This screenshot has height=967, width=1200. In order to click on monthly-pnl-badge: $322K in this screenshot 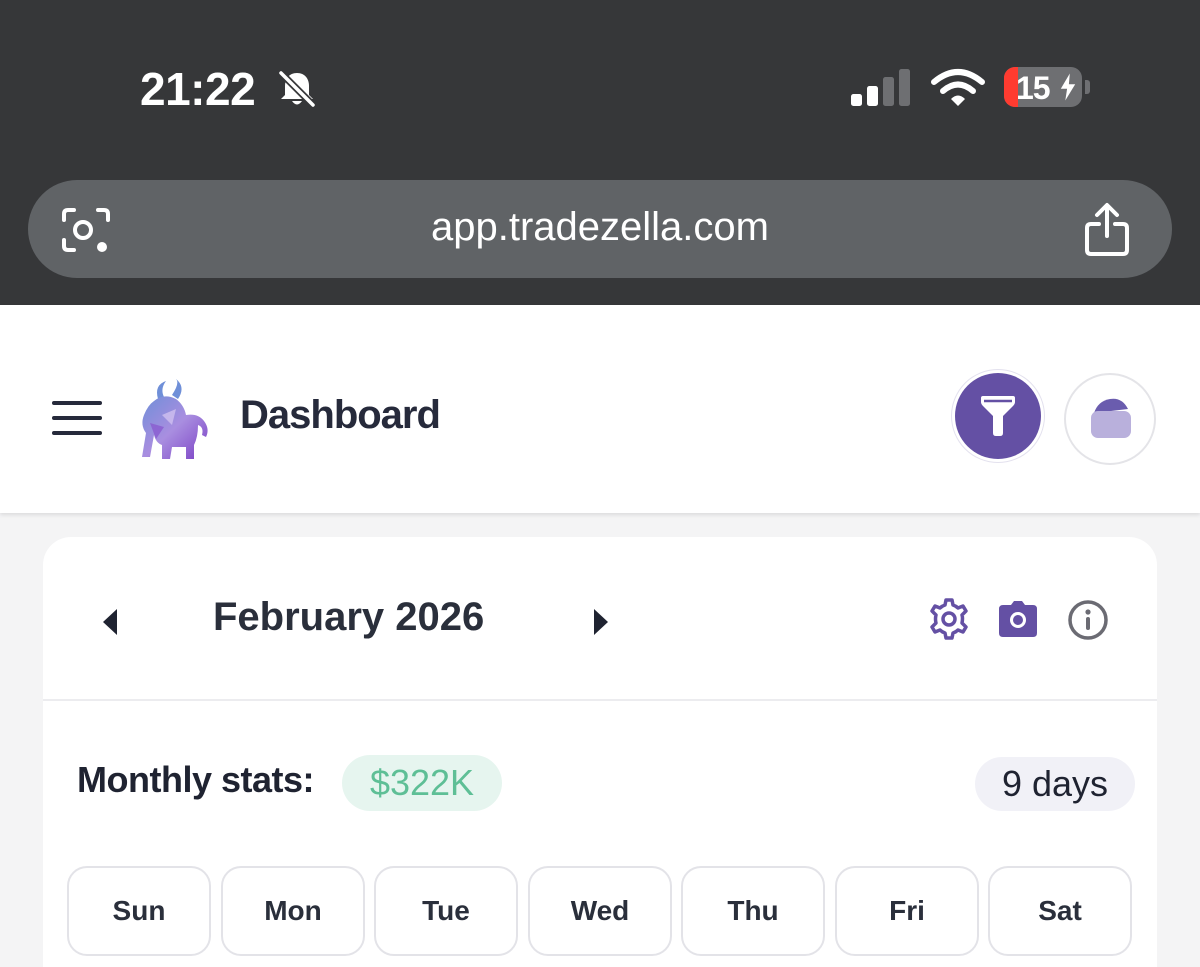, I will do `click(422, 783)`.